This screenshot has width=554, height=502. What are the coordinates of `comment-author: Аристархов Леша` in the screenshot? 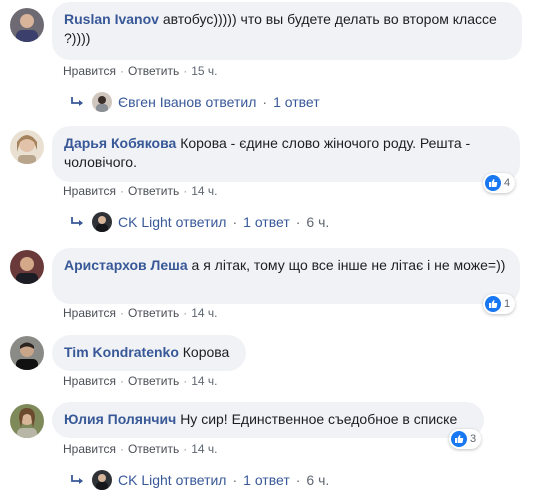 It's located at (126, 265).